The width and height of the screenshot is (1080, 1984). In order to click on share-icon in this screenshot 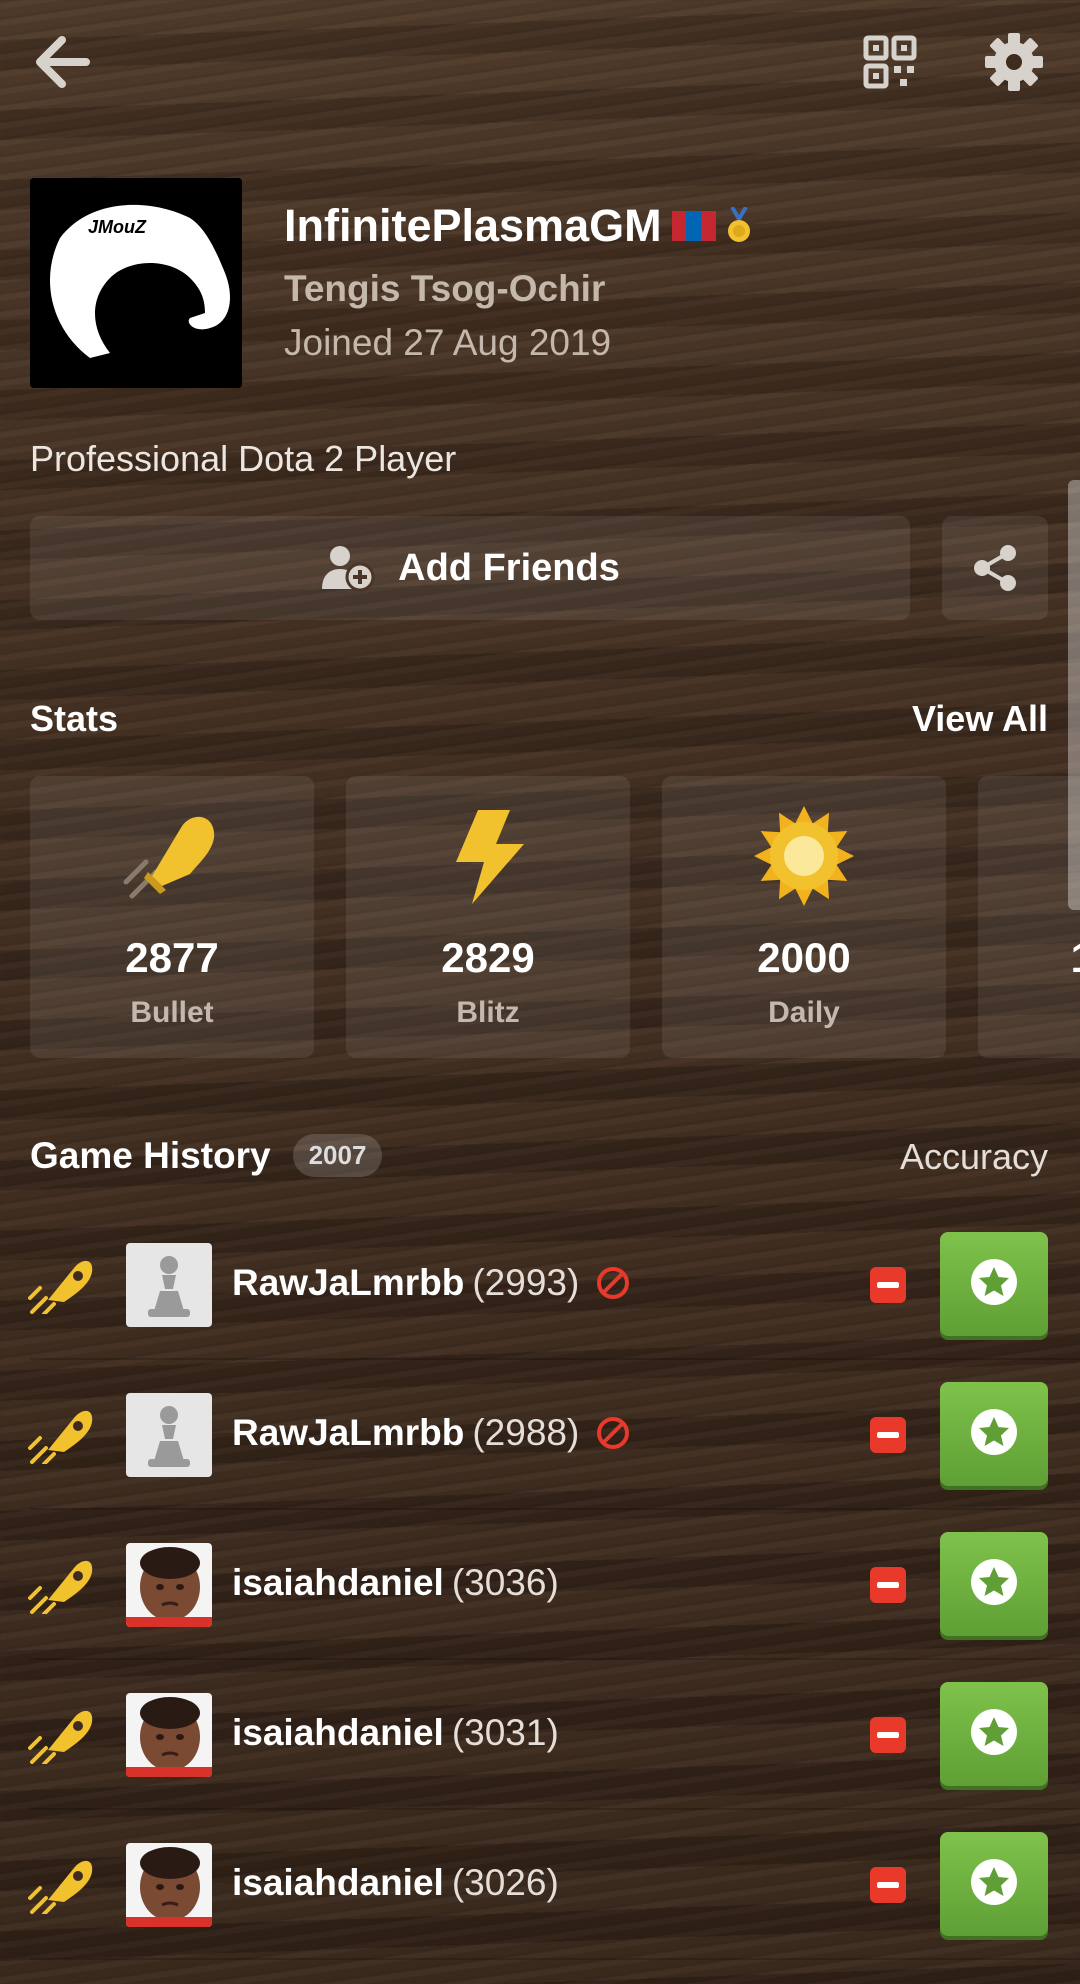, I will do `click(995, 568)`.